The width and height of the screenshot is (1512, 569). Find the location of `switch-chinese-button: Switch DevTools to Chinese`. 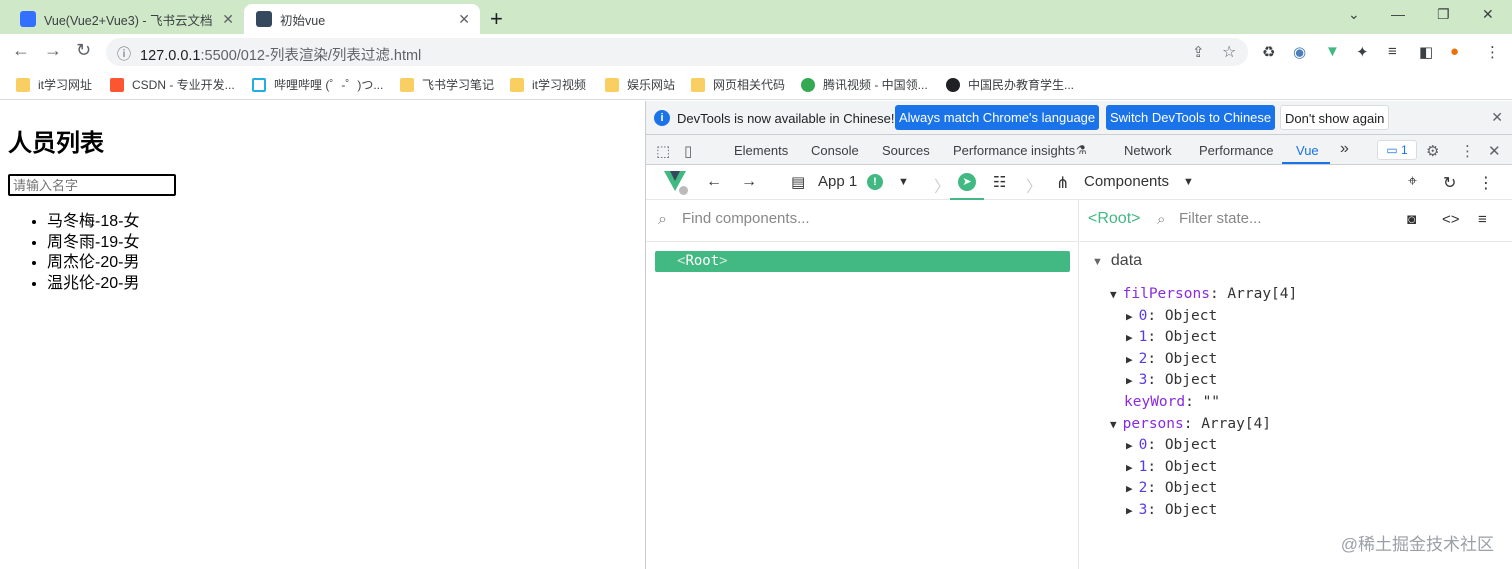

switch-chinese-button: Switch DevTools to Chinese is located at coordinates (1191, 117).